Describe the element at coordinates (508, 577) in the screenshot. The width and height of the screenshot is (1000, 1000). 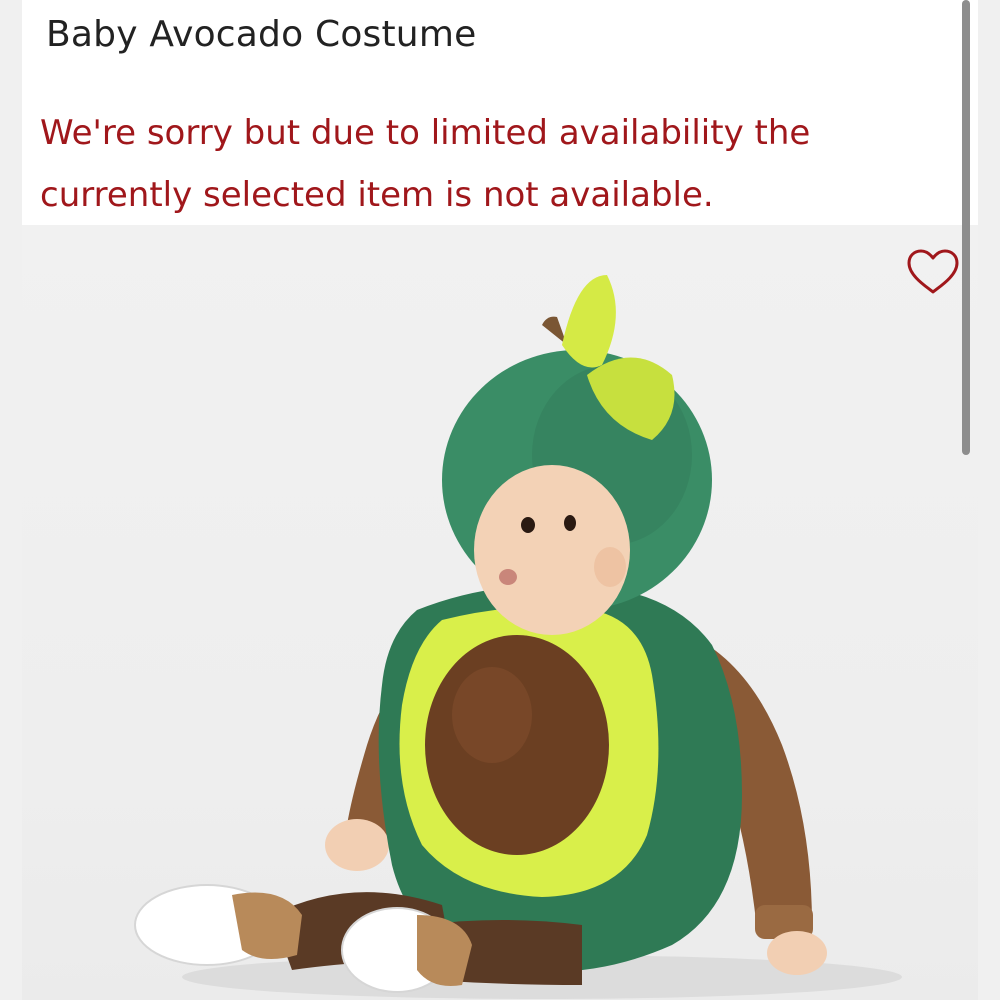
I see `mouth` at that location.